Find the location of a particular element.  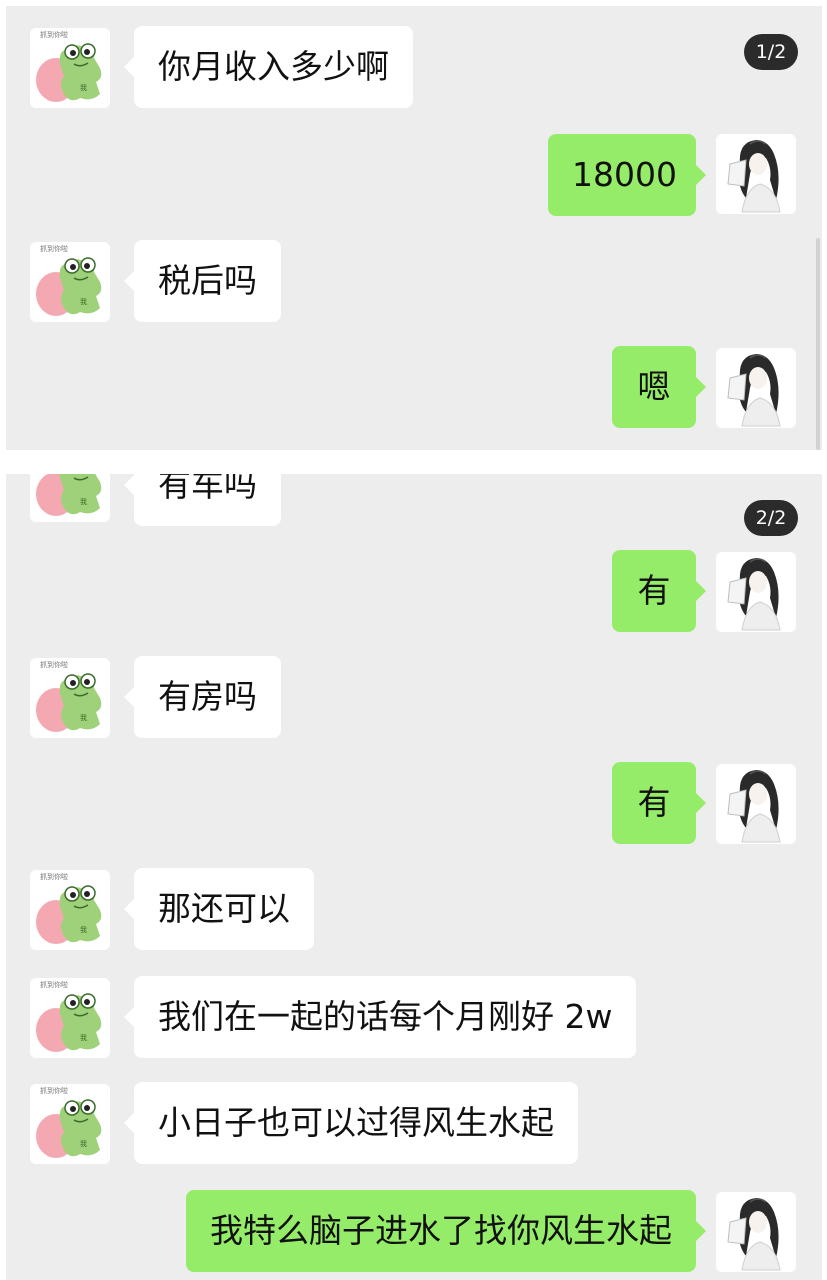

scrollbar is located at coordinates (818, 344).